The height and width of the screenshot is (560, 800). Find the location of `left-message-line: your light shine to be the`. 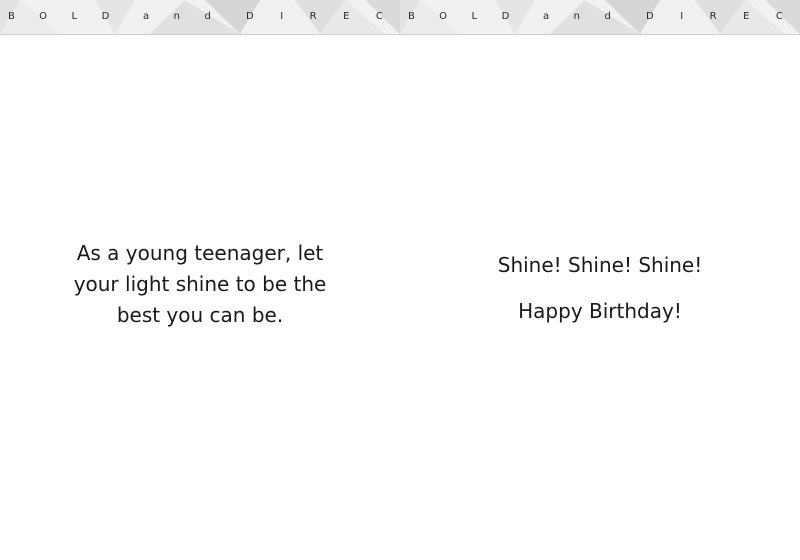

left-message-line: your light shine to be the is located at coordinates (200, 284).